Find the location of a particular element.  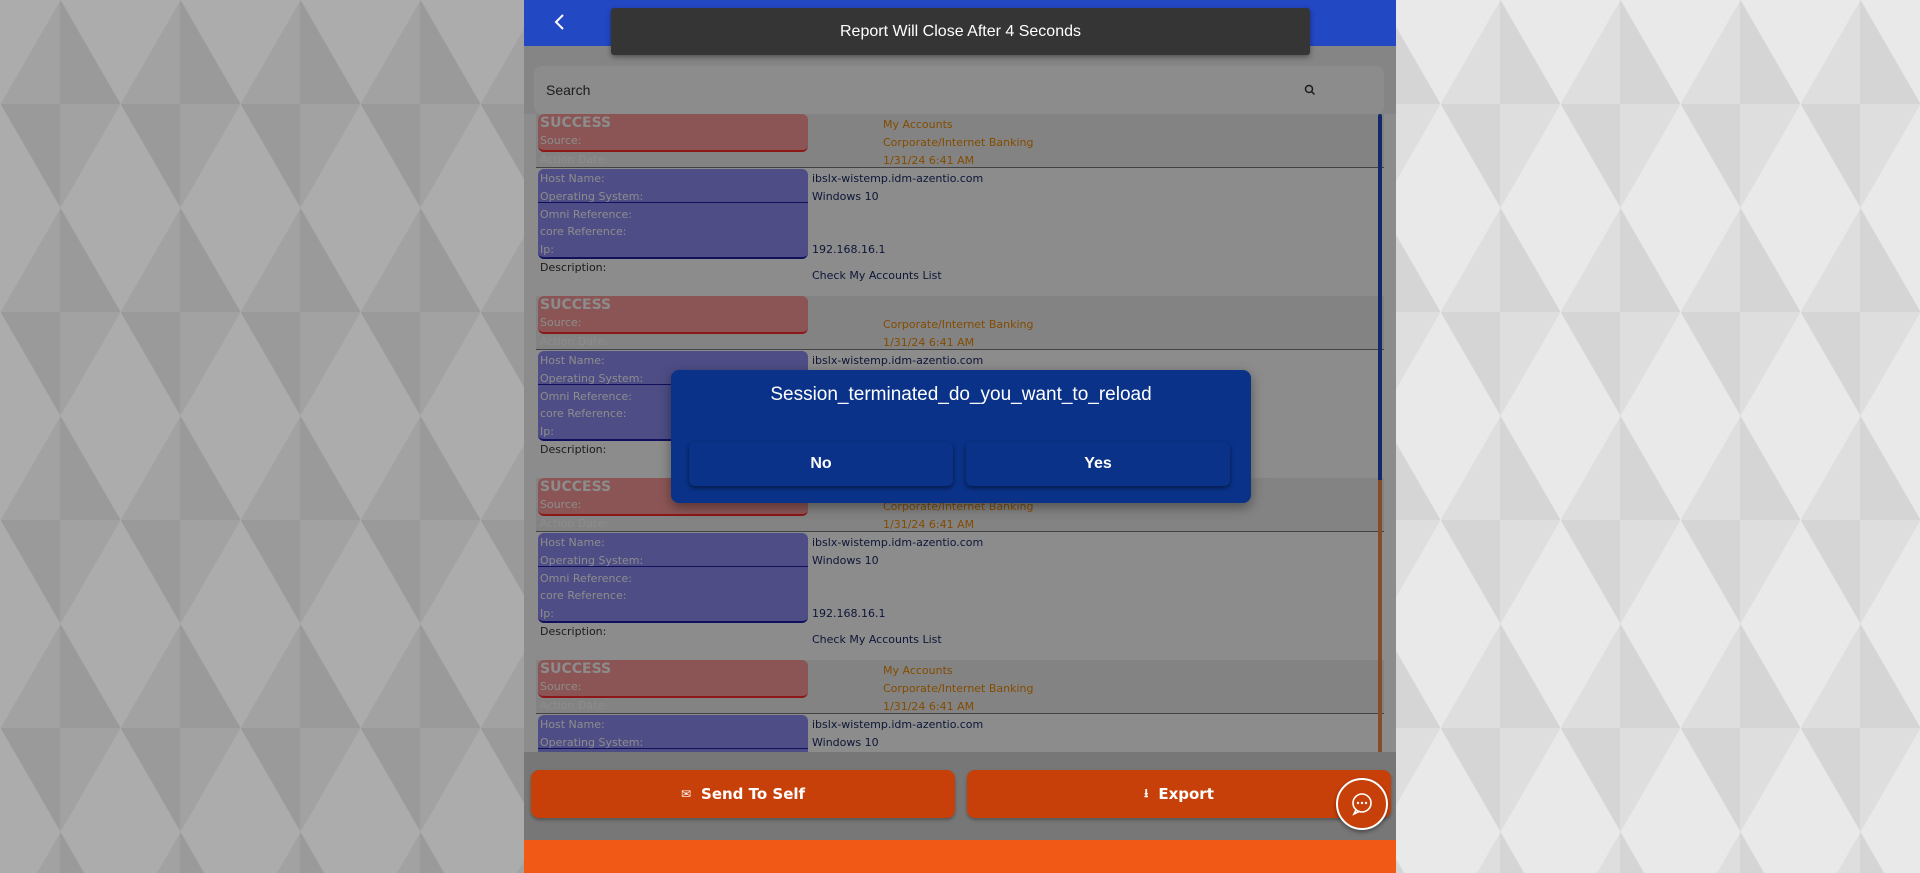

send-to-self-button: ✉ Send To Self is located at coordinates (743, 794).